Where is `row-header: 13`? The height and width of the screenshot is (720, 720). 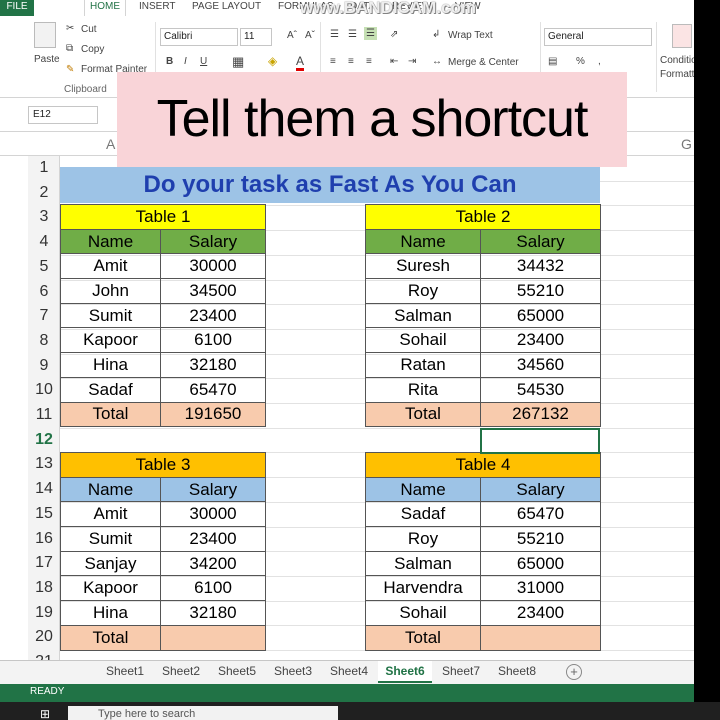
row-header: 13 is located at coordinates (44, 464).